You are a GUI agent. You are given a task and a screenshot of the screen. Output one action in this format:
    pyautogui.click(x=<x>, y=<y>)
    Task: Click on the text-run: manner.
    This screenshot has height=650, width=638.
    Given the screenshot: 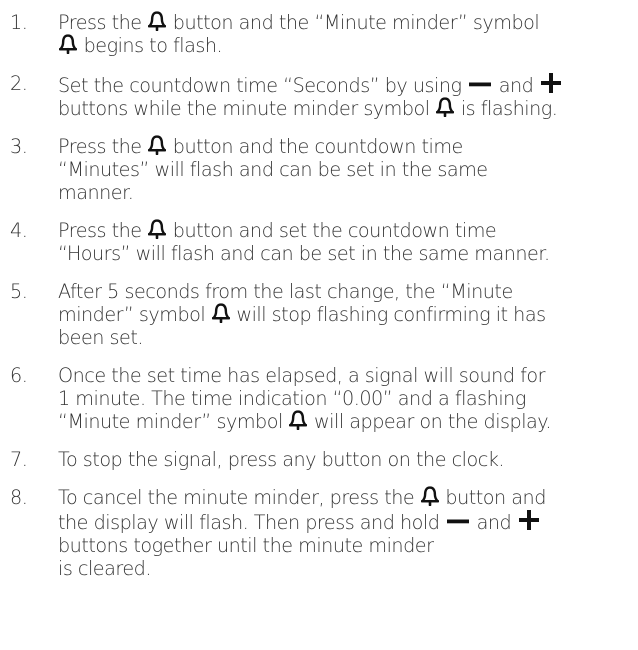 What is the action you would take?
    pyautogui.click(x=96, y=192)
    